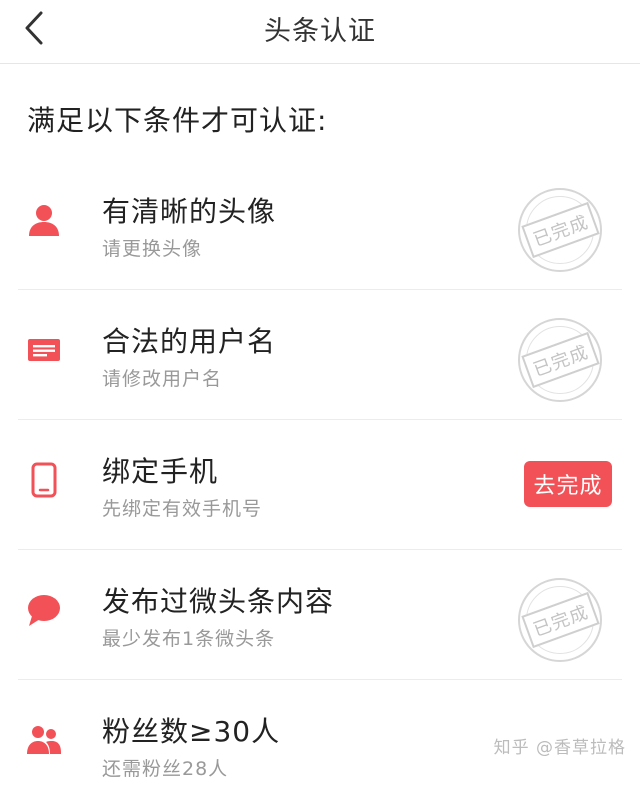  Describe the element at coordinates (568, 484) in the screenshot. I see `complete-action-button: 去完成` at that location.